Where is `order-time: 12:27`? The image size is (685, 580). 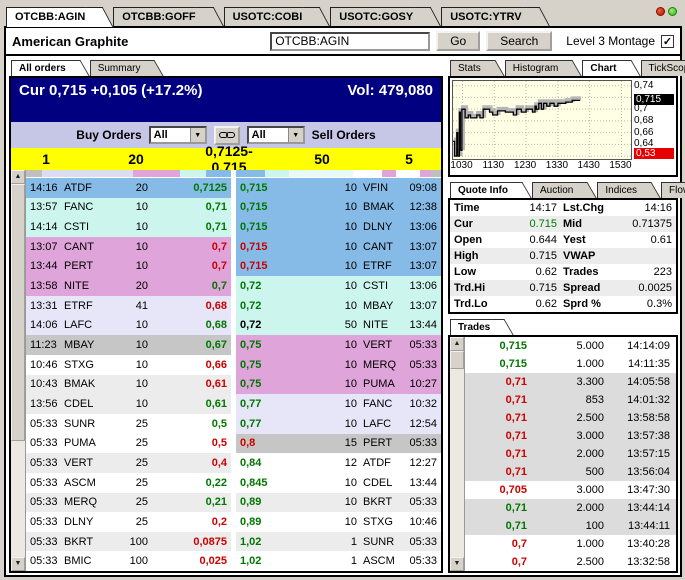
order-time: 12:27 is located at coordinates (423, 463).